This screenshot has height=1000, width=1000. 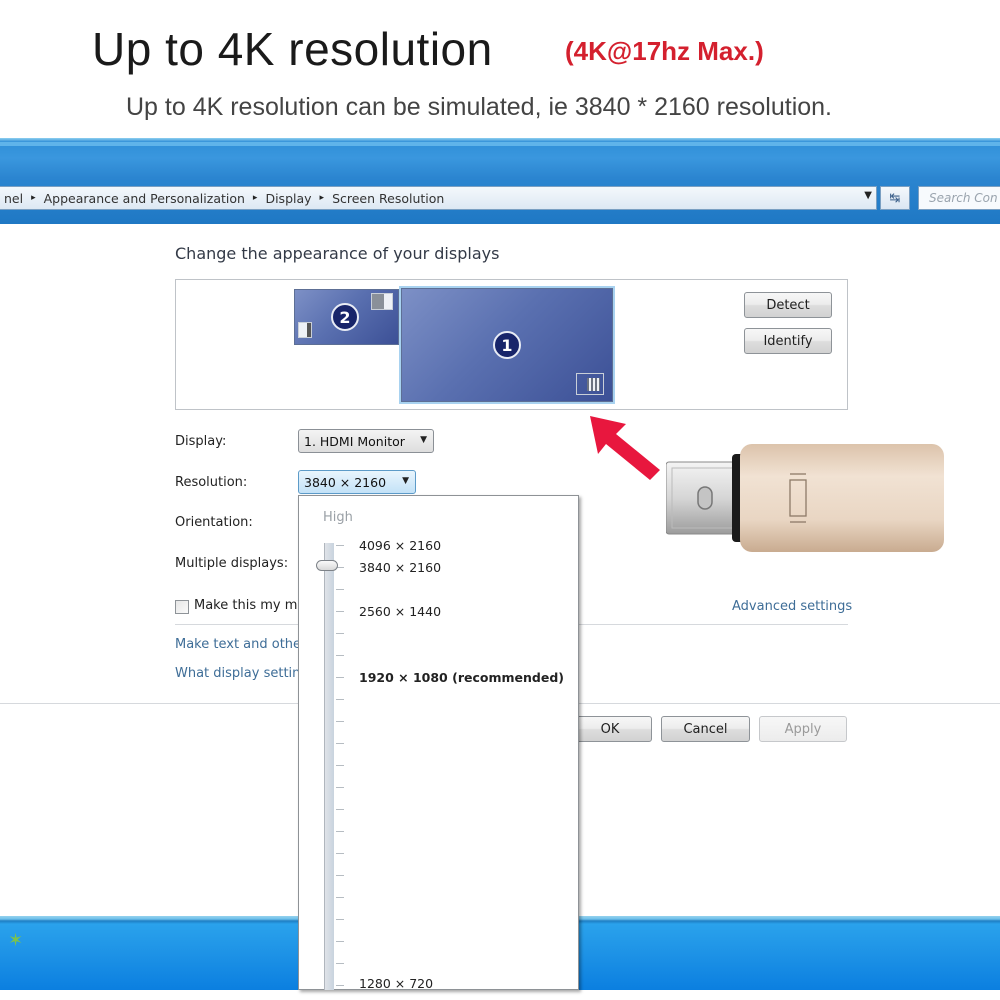 I want to click on monitor-1: 1, so click(x=507, y=345).